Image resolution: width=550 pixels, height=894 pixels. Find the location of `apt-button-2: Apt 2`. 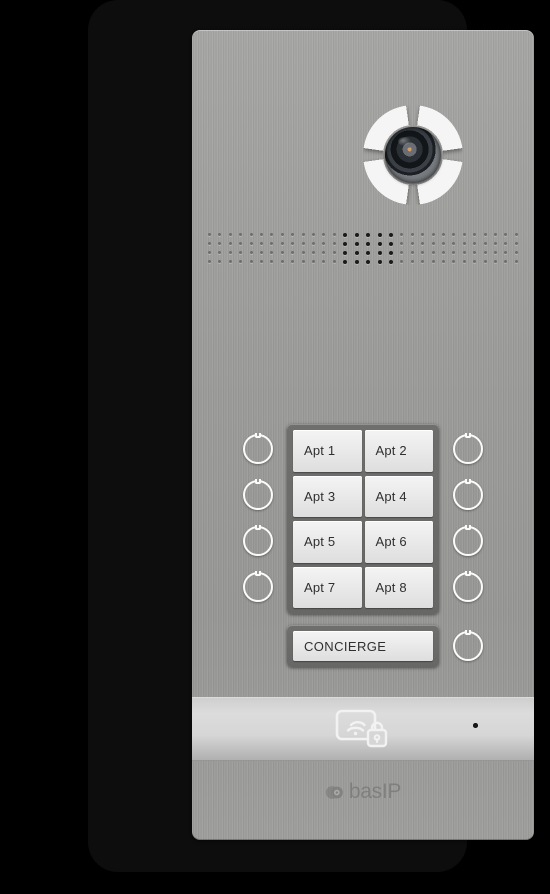

apt-button-2: Apt 2 is located at coordinates (398, 451).